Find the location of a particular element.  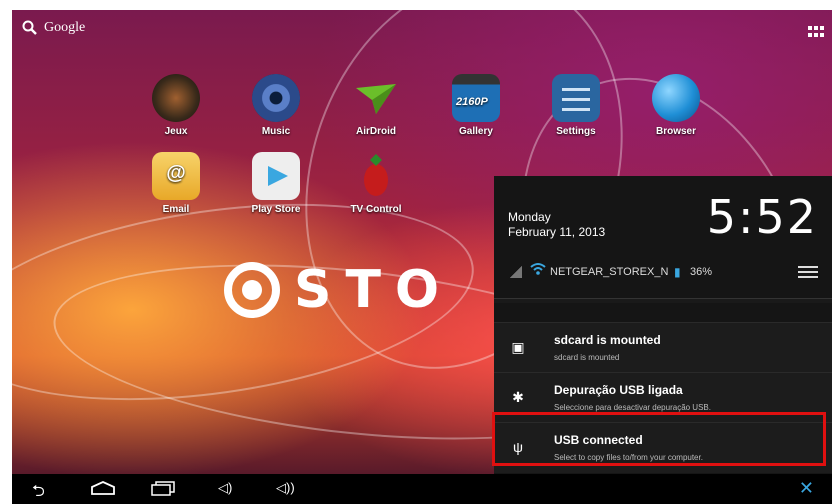

home-icon is located at coordinates (103, 490).